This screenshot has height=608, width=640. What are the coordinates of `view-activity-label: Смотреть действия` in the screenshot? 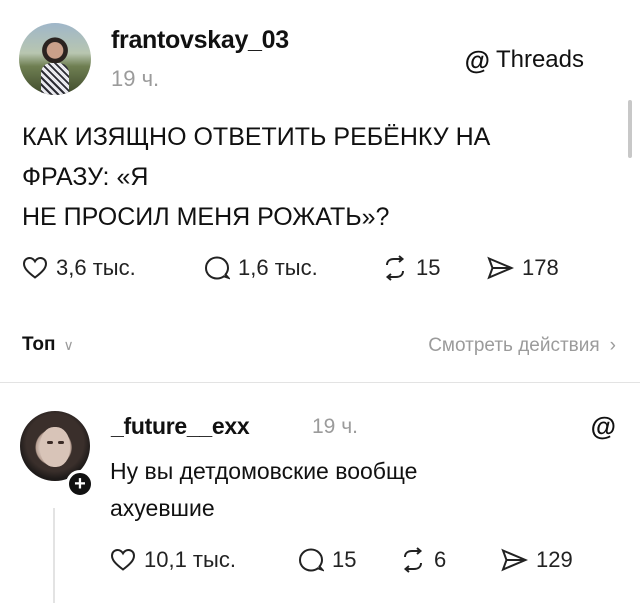 It's located at (514, 345).